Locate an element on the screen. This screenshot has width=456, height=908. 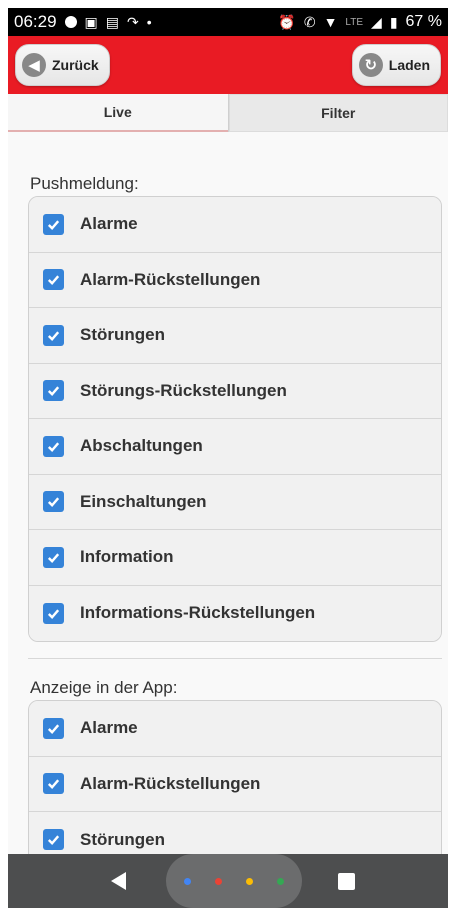
section-title-app: Anzeige in der App: is located at coordinates (104, 687).